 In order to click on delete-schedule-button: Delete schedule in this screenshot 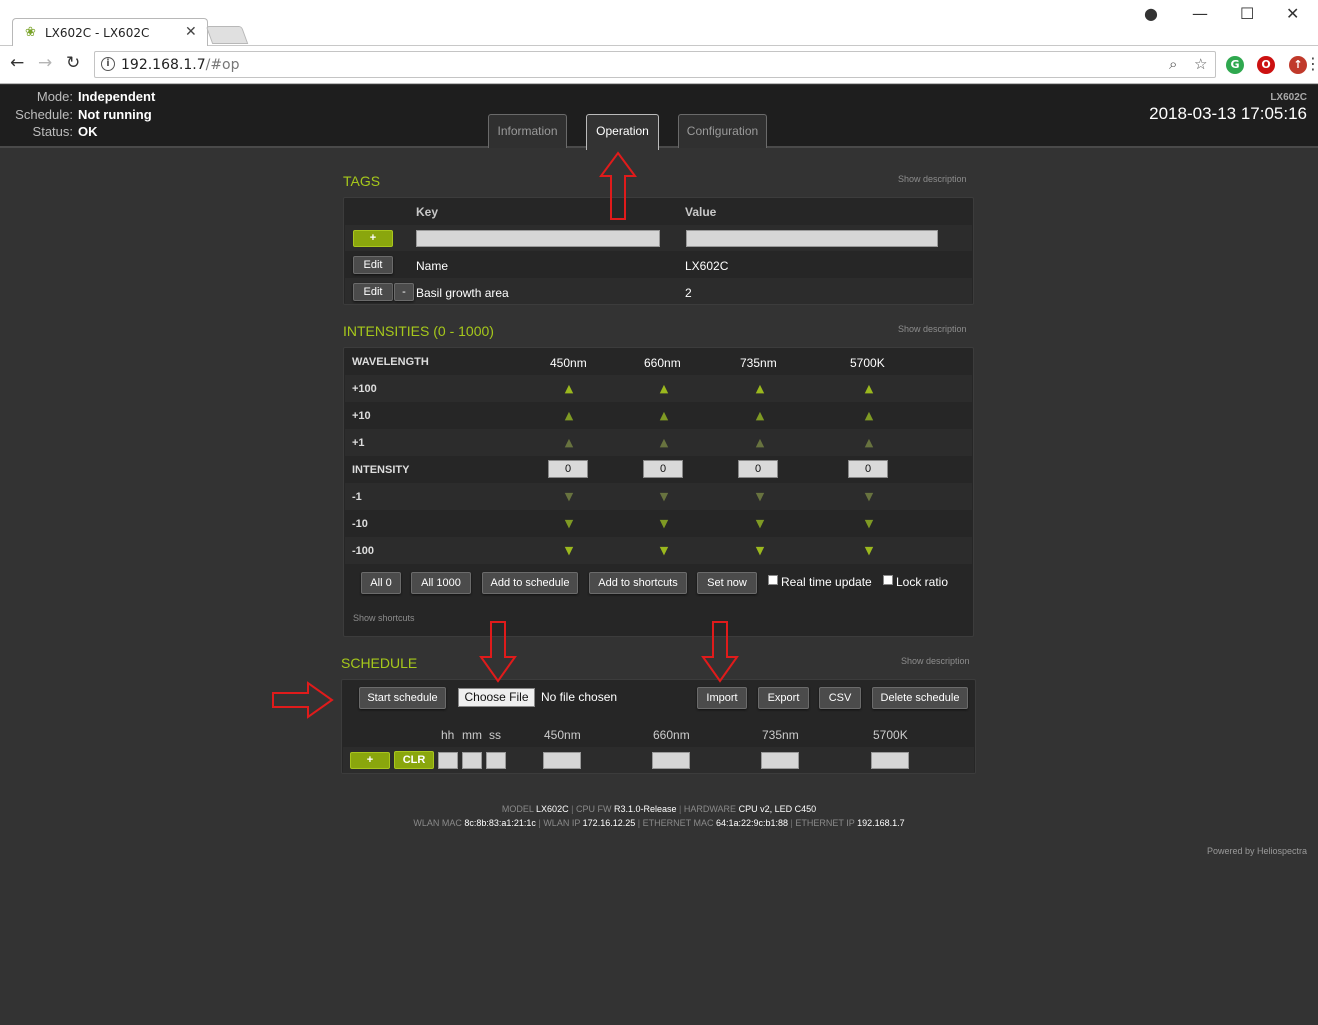, I will do `click(920, 698)`.